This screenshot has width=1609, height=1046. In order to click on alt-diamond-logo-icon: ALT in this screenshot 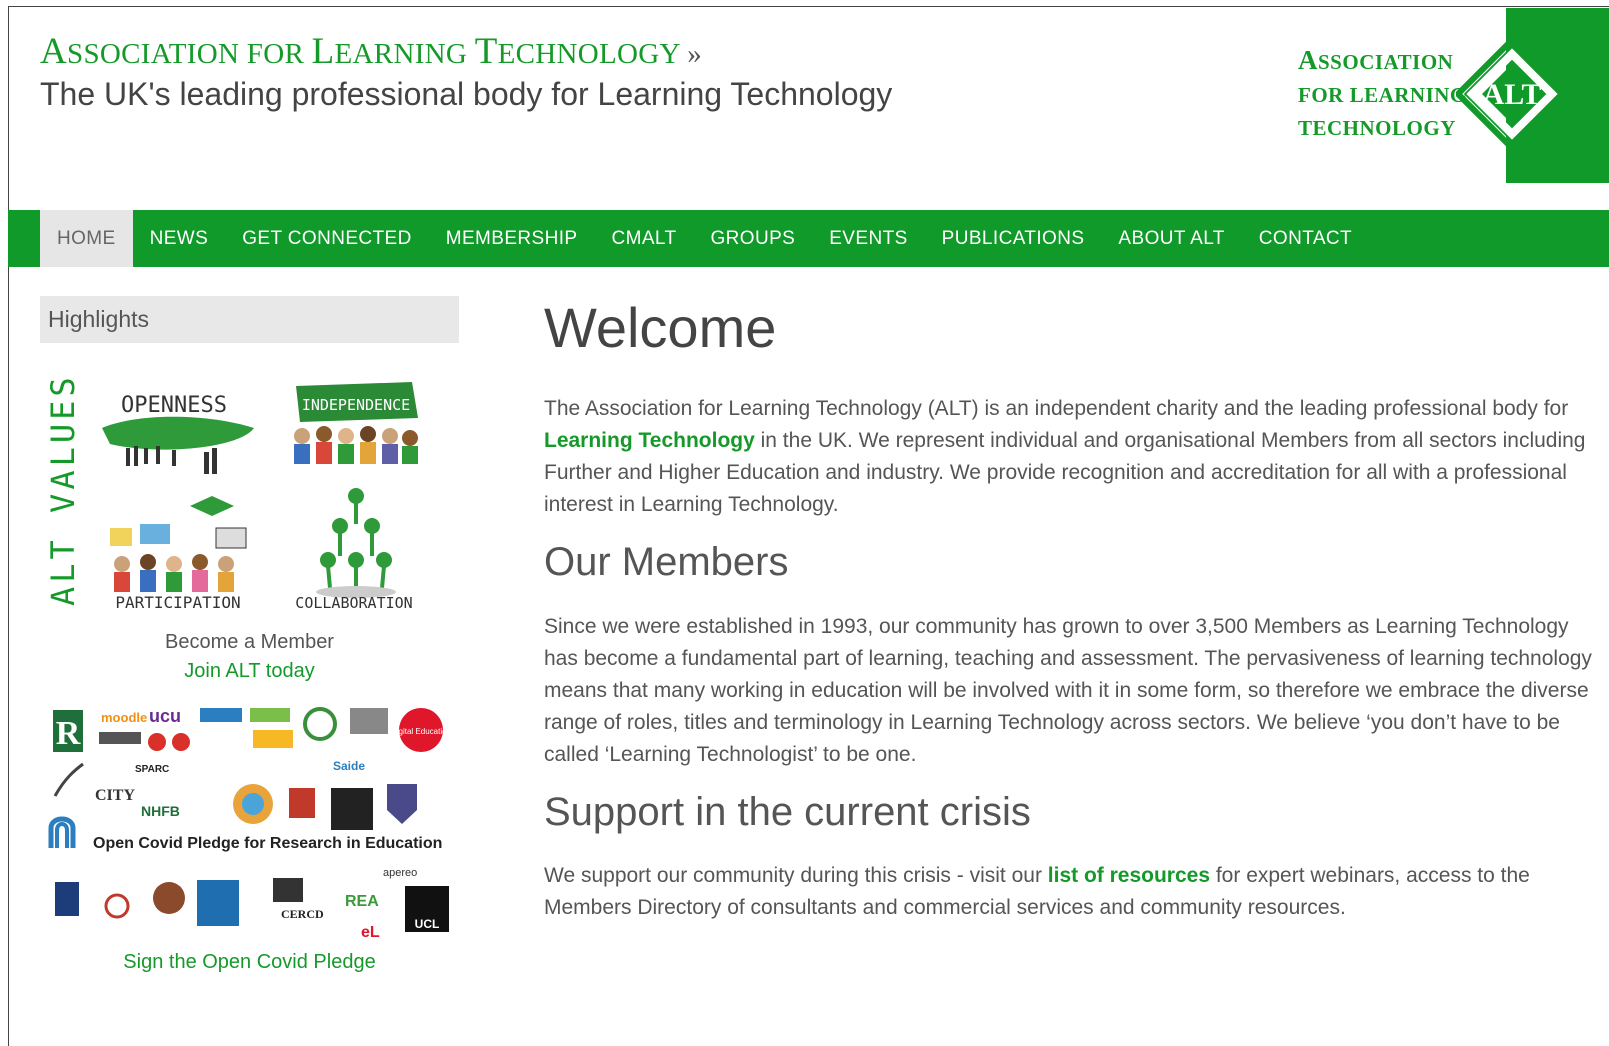, I will do `click(1532, 95)`.